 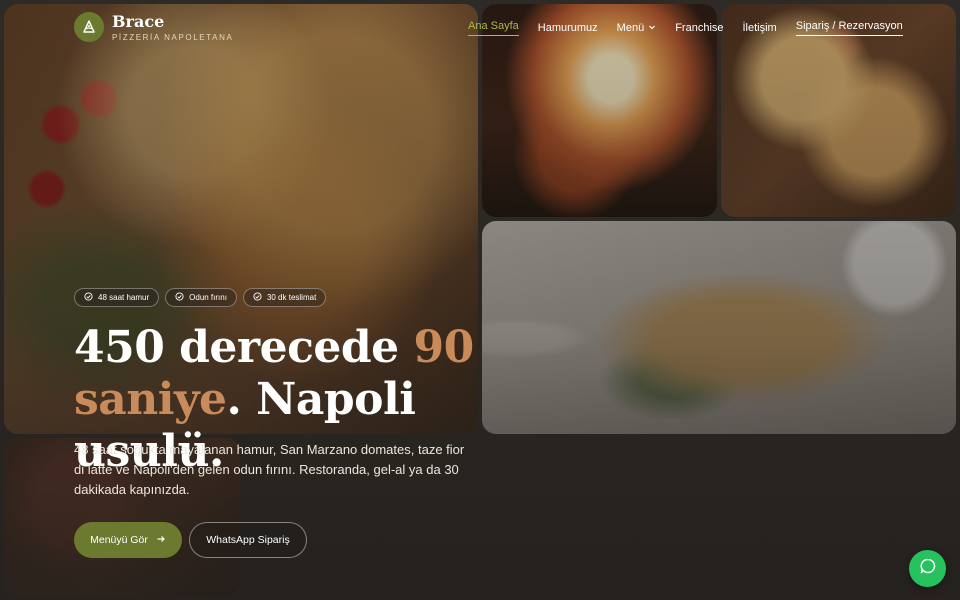 What do you see at coordinates (138, 21) in the screenshot?
I see `brand-name: Brace` at bounding box center [138, 21].